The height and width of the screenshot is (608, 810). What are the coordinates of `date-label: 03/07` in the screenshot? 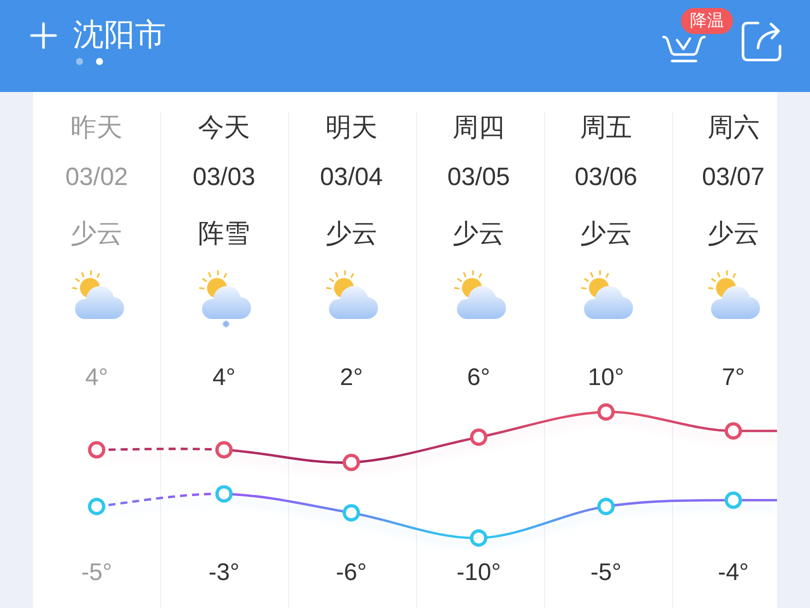 It's located at (733, 177).